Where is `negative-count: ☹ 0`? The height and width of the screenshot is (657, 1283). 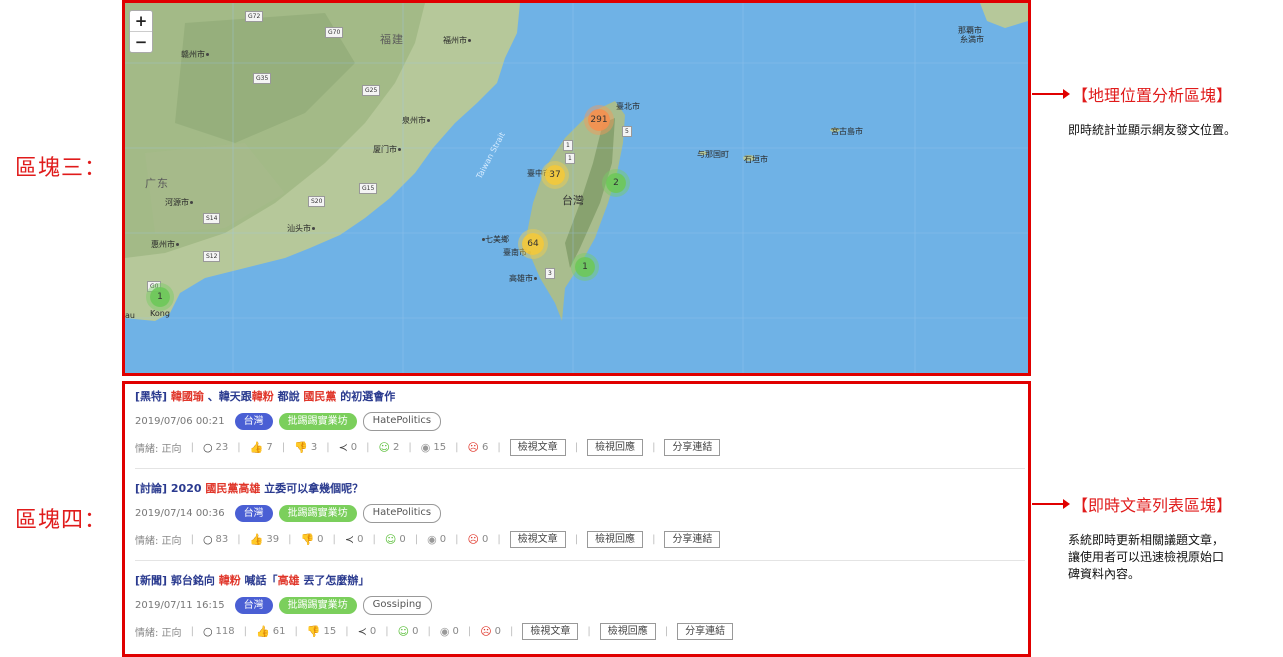 negative-count: ☹ 0 is located at coordinates (478, 539).